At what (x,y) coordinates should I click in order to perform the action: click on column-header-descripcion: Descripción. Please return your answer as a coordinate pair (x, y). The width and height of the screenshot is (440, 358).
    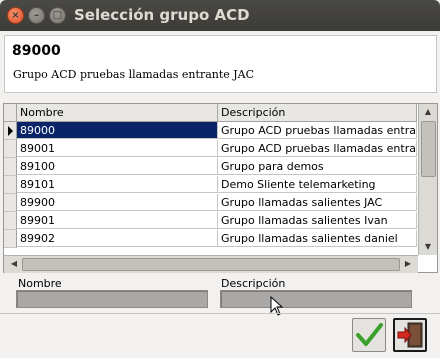
    Looking at the image, I should click on (317, 112).